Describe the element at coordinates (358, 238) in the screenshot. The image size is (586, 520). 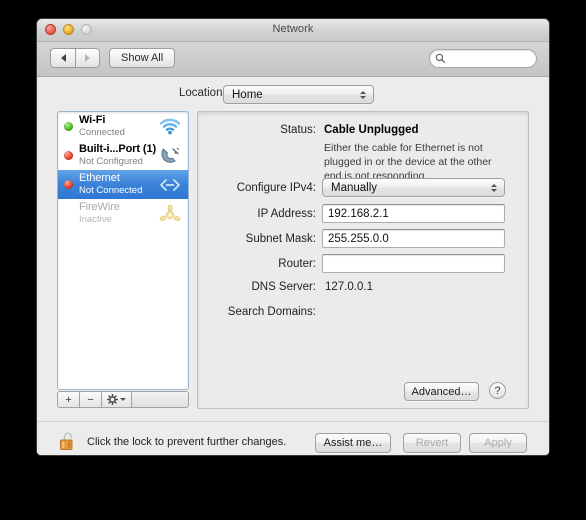
I see `subnet-mask-value: 255.255.0.0` at that location.